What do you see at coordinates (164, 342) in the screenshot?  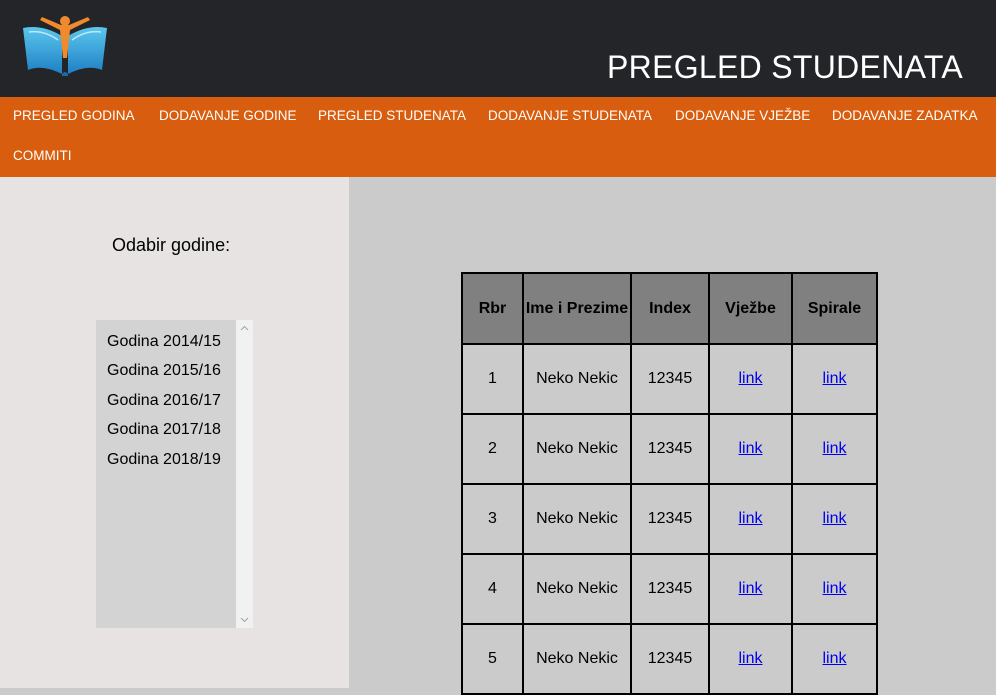 I see `year-option: Godina 2014/15` at bounding box center [164, 342].